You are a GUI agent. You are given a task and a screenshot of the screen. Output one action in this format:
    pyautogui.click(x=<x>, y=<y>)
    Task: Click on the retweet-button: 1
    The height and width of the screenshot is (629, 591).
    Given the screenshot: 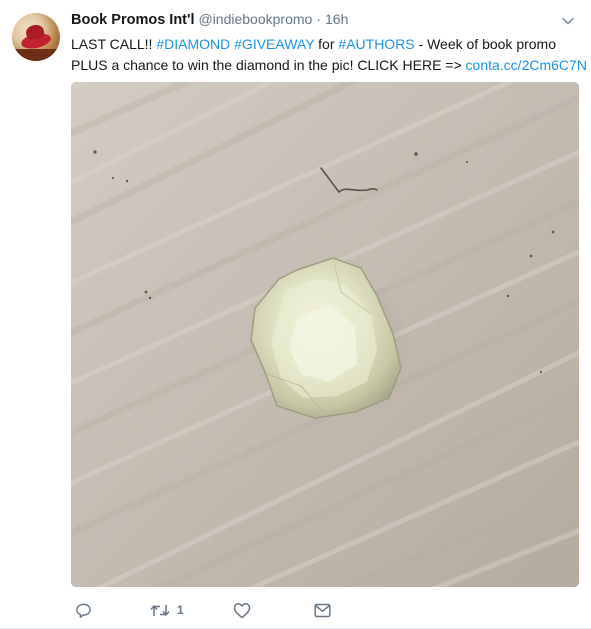 What is the action you would take?
    pyautogui.click(x=167, y=610)
    